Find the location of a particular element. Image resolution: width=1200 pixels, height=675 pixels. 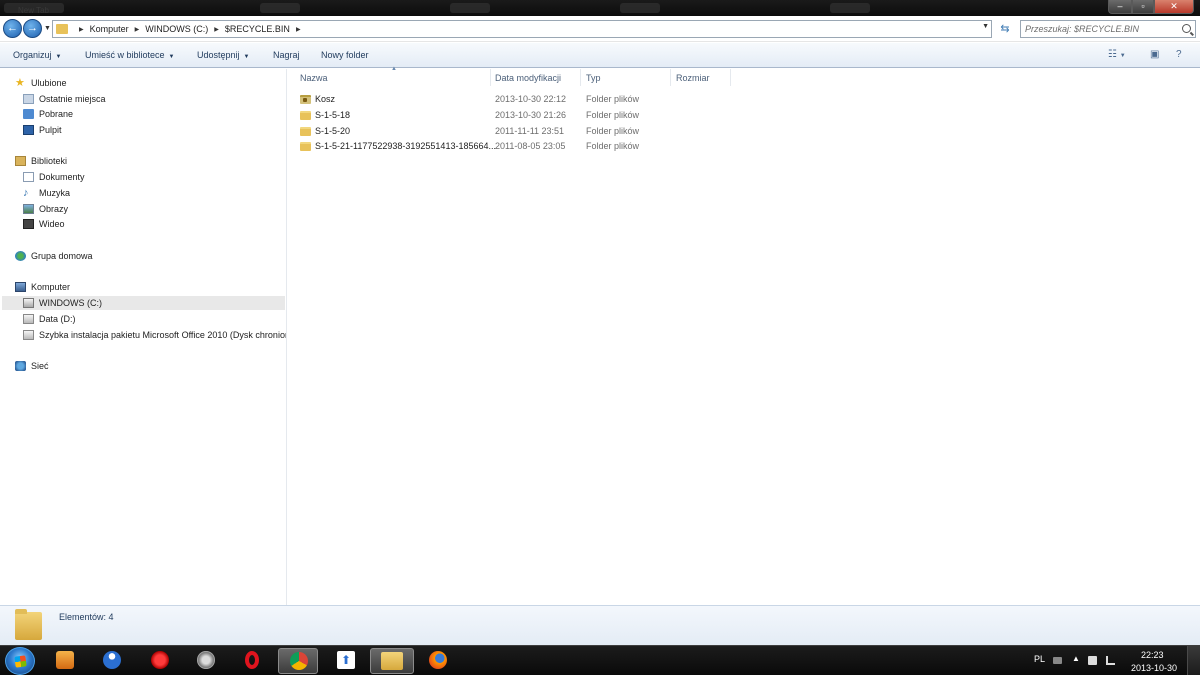

sidebar-item-label: Sieć is located at coordinates (40, 366).